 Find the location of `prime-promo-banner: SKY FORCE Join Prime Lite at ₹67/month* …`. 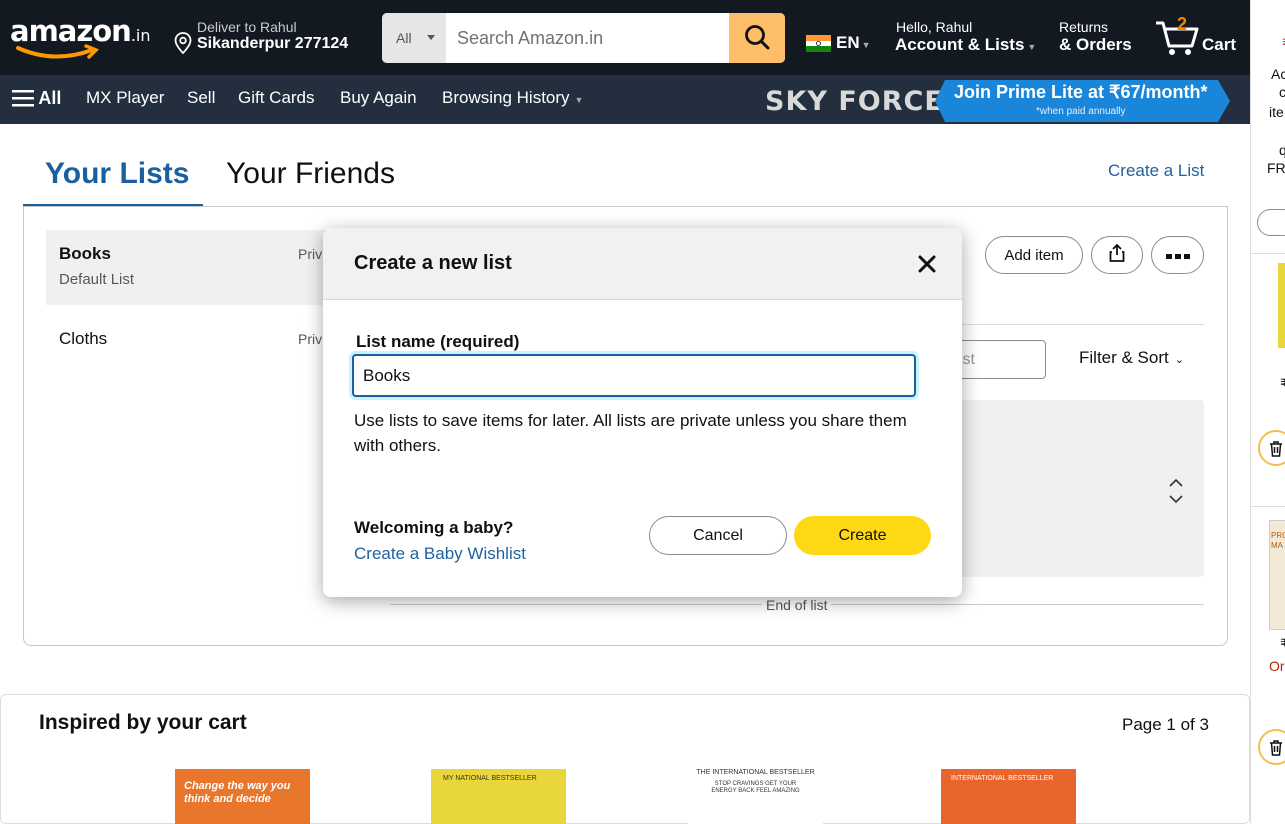

prime-promo-banner: SKY FORCE Join Prime Lite at ₹67/month* … is located at coordinates (991, 101).